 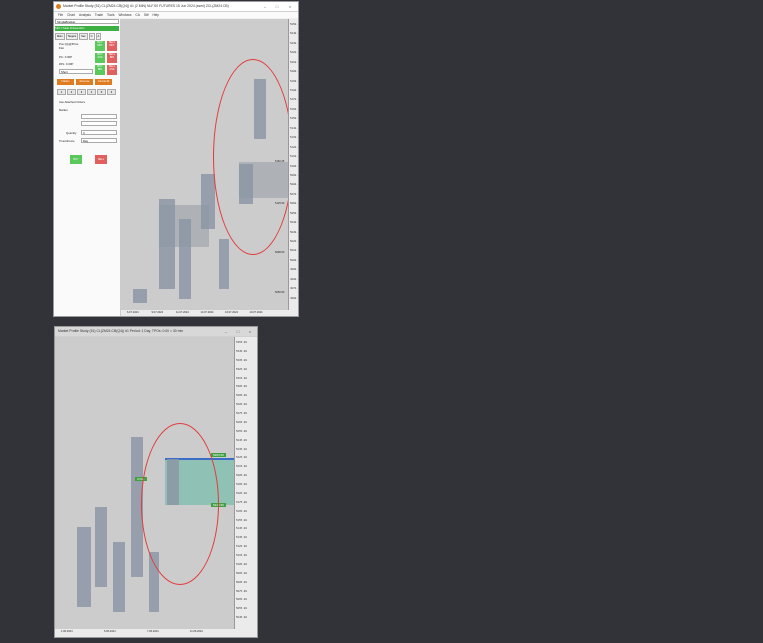 What do you see at coordinates (241, 529) in the screenshot?
I see `price-tick: 5145.00` at bounding box center [241, 529].